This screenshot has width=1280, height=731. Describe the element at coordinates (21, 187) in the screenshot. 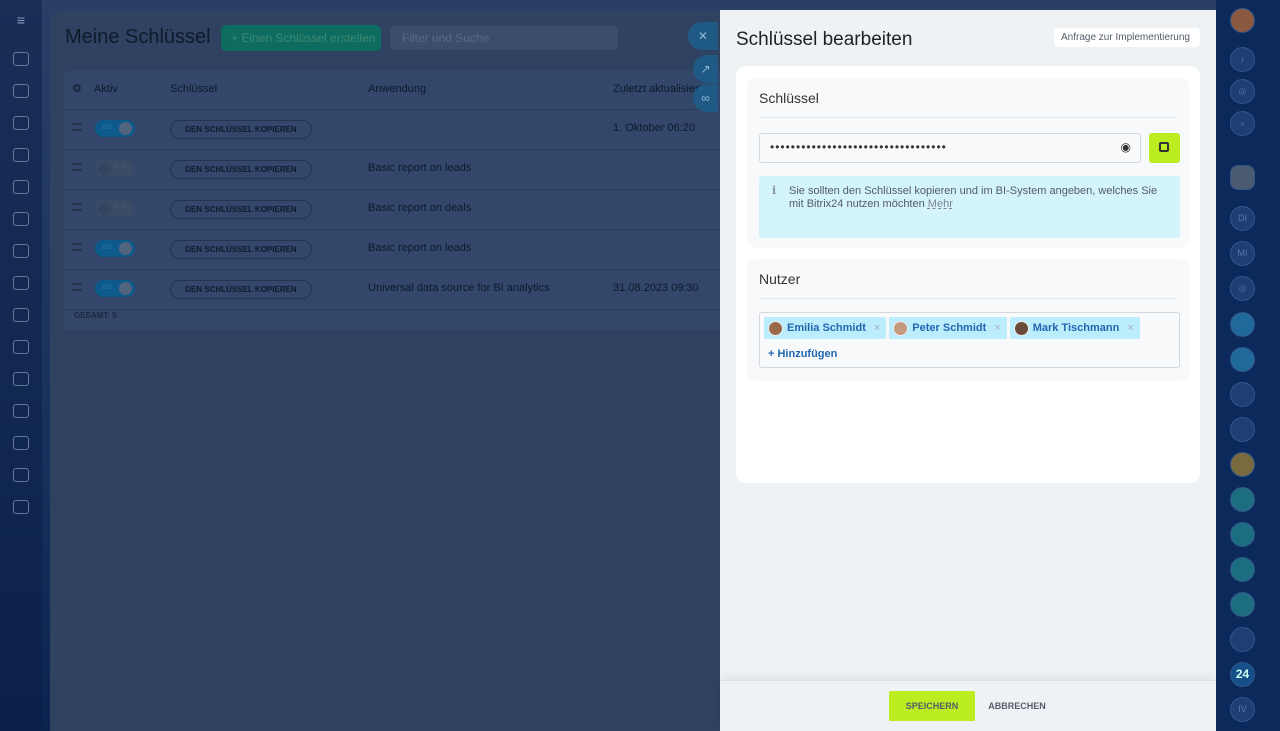

I see `crm-icon` at that location.